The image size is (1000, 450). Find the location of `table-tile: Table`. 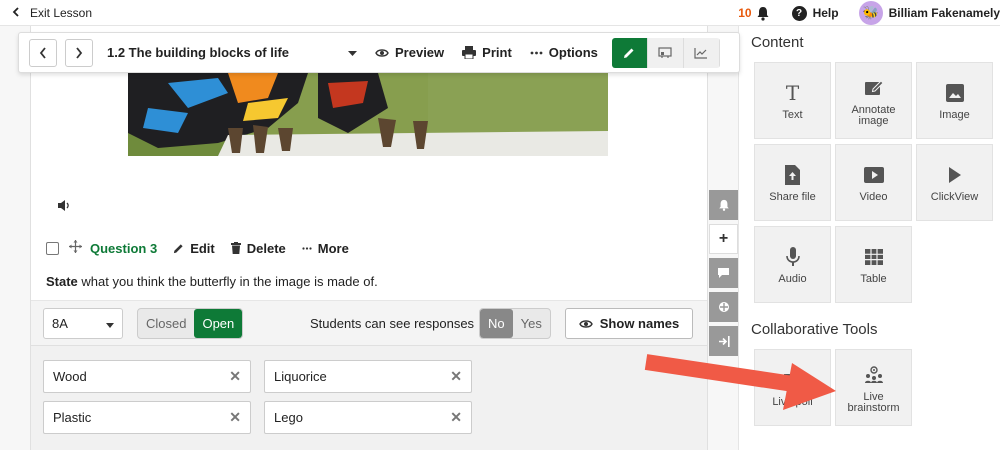

table-tile: Table is located at coordinates (873, 264).